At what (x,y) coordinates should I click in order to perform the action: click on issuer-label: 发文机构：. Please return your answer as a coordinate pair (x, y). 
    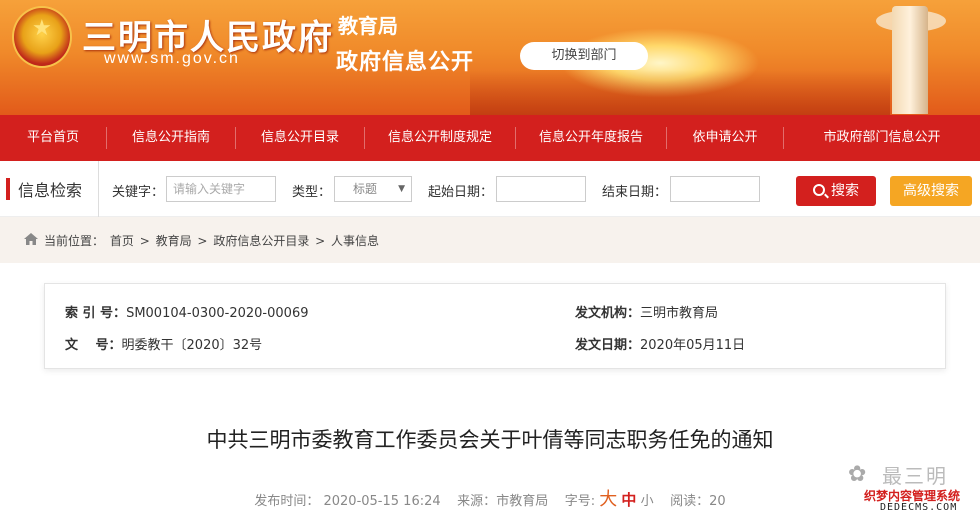
    Looking at the image, I should click on (608, 313).